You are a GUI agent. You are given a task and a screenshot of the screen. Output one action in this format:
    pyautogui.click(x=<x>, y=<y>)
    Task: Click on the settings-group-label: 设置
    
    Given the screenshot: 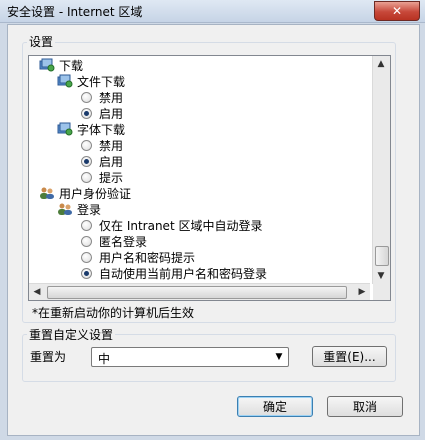 What is the action you would take?
    pyautogui.click(x=41, y=41)
    